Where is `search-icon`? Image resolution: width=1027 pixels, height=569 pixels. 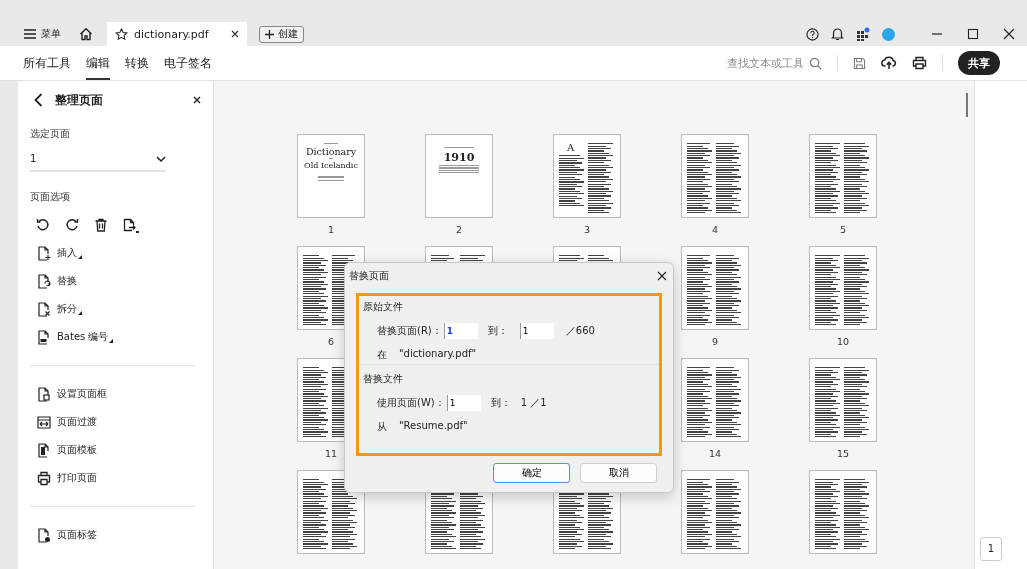
search-icon is located at coordinates (815, 63).